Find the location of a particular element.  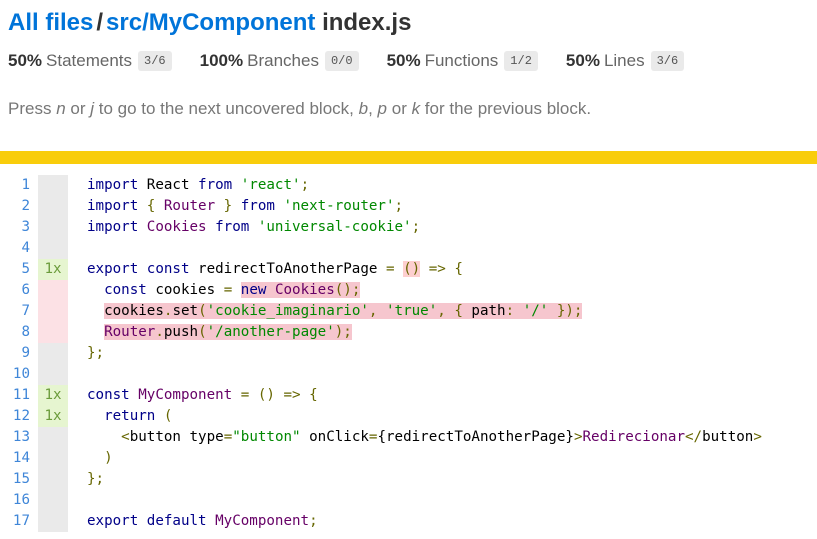

stat-percent: 50% is located at coordinates (582, 60).